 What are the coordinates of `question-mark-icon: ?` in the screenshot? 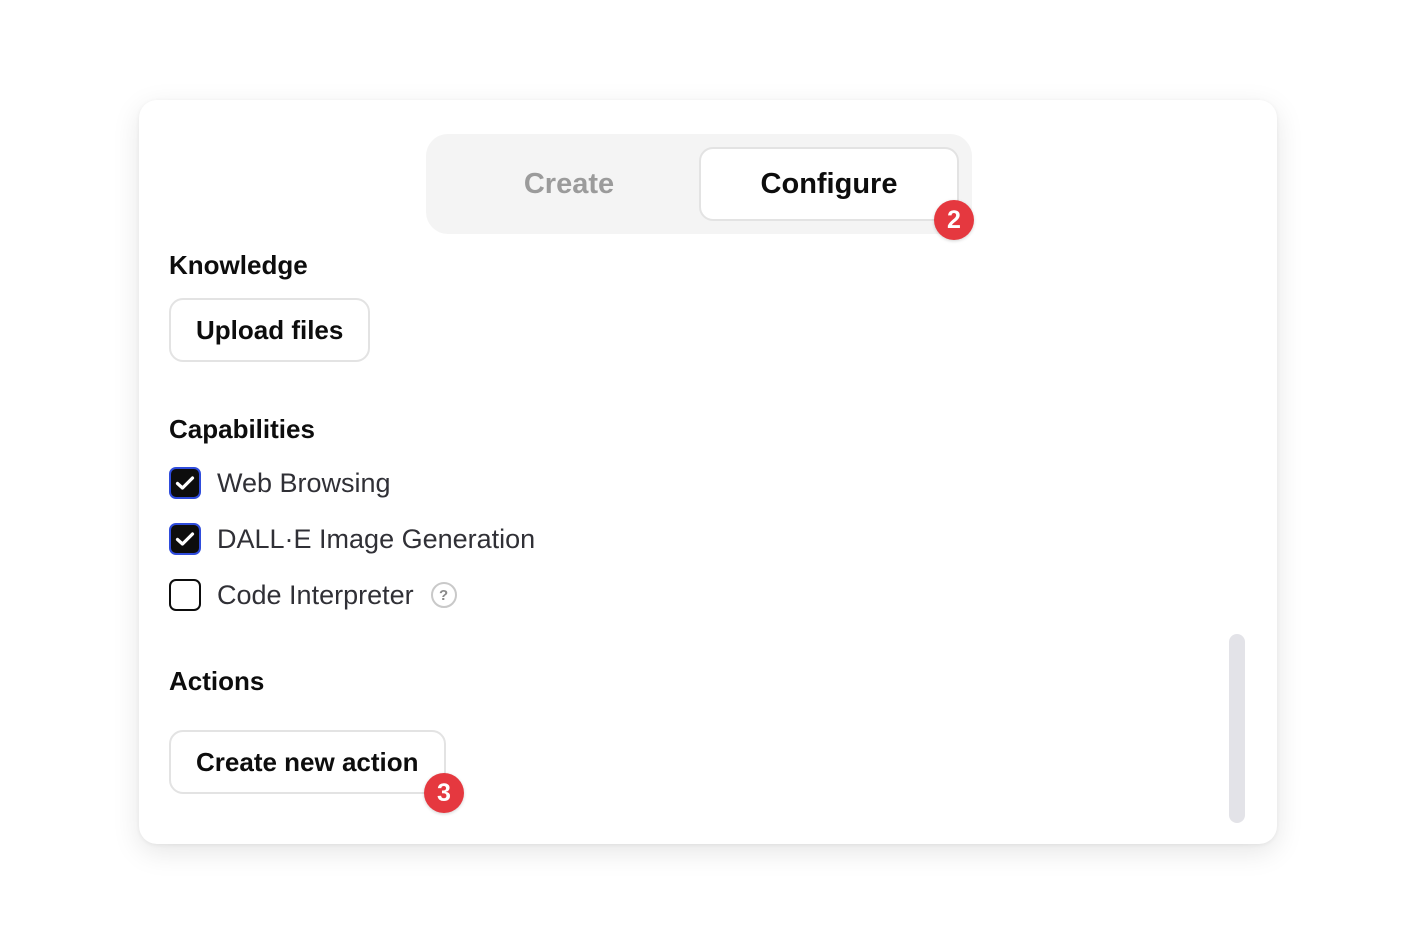 It's located at (443, 595).